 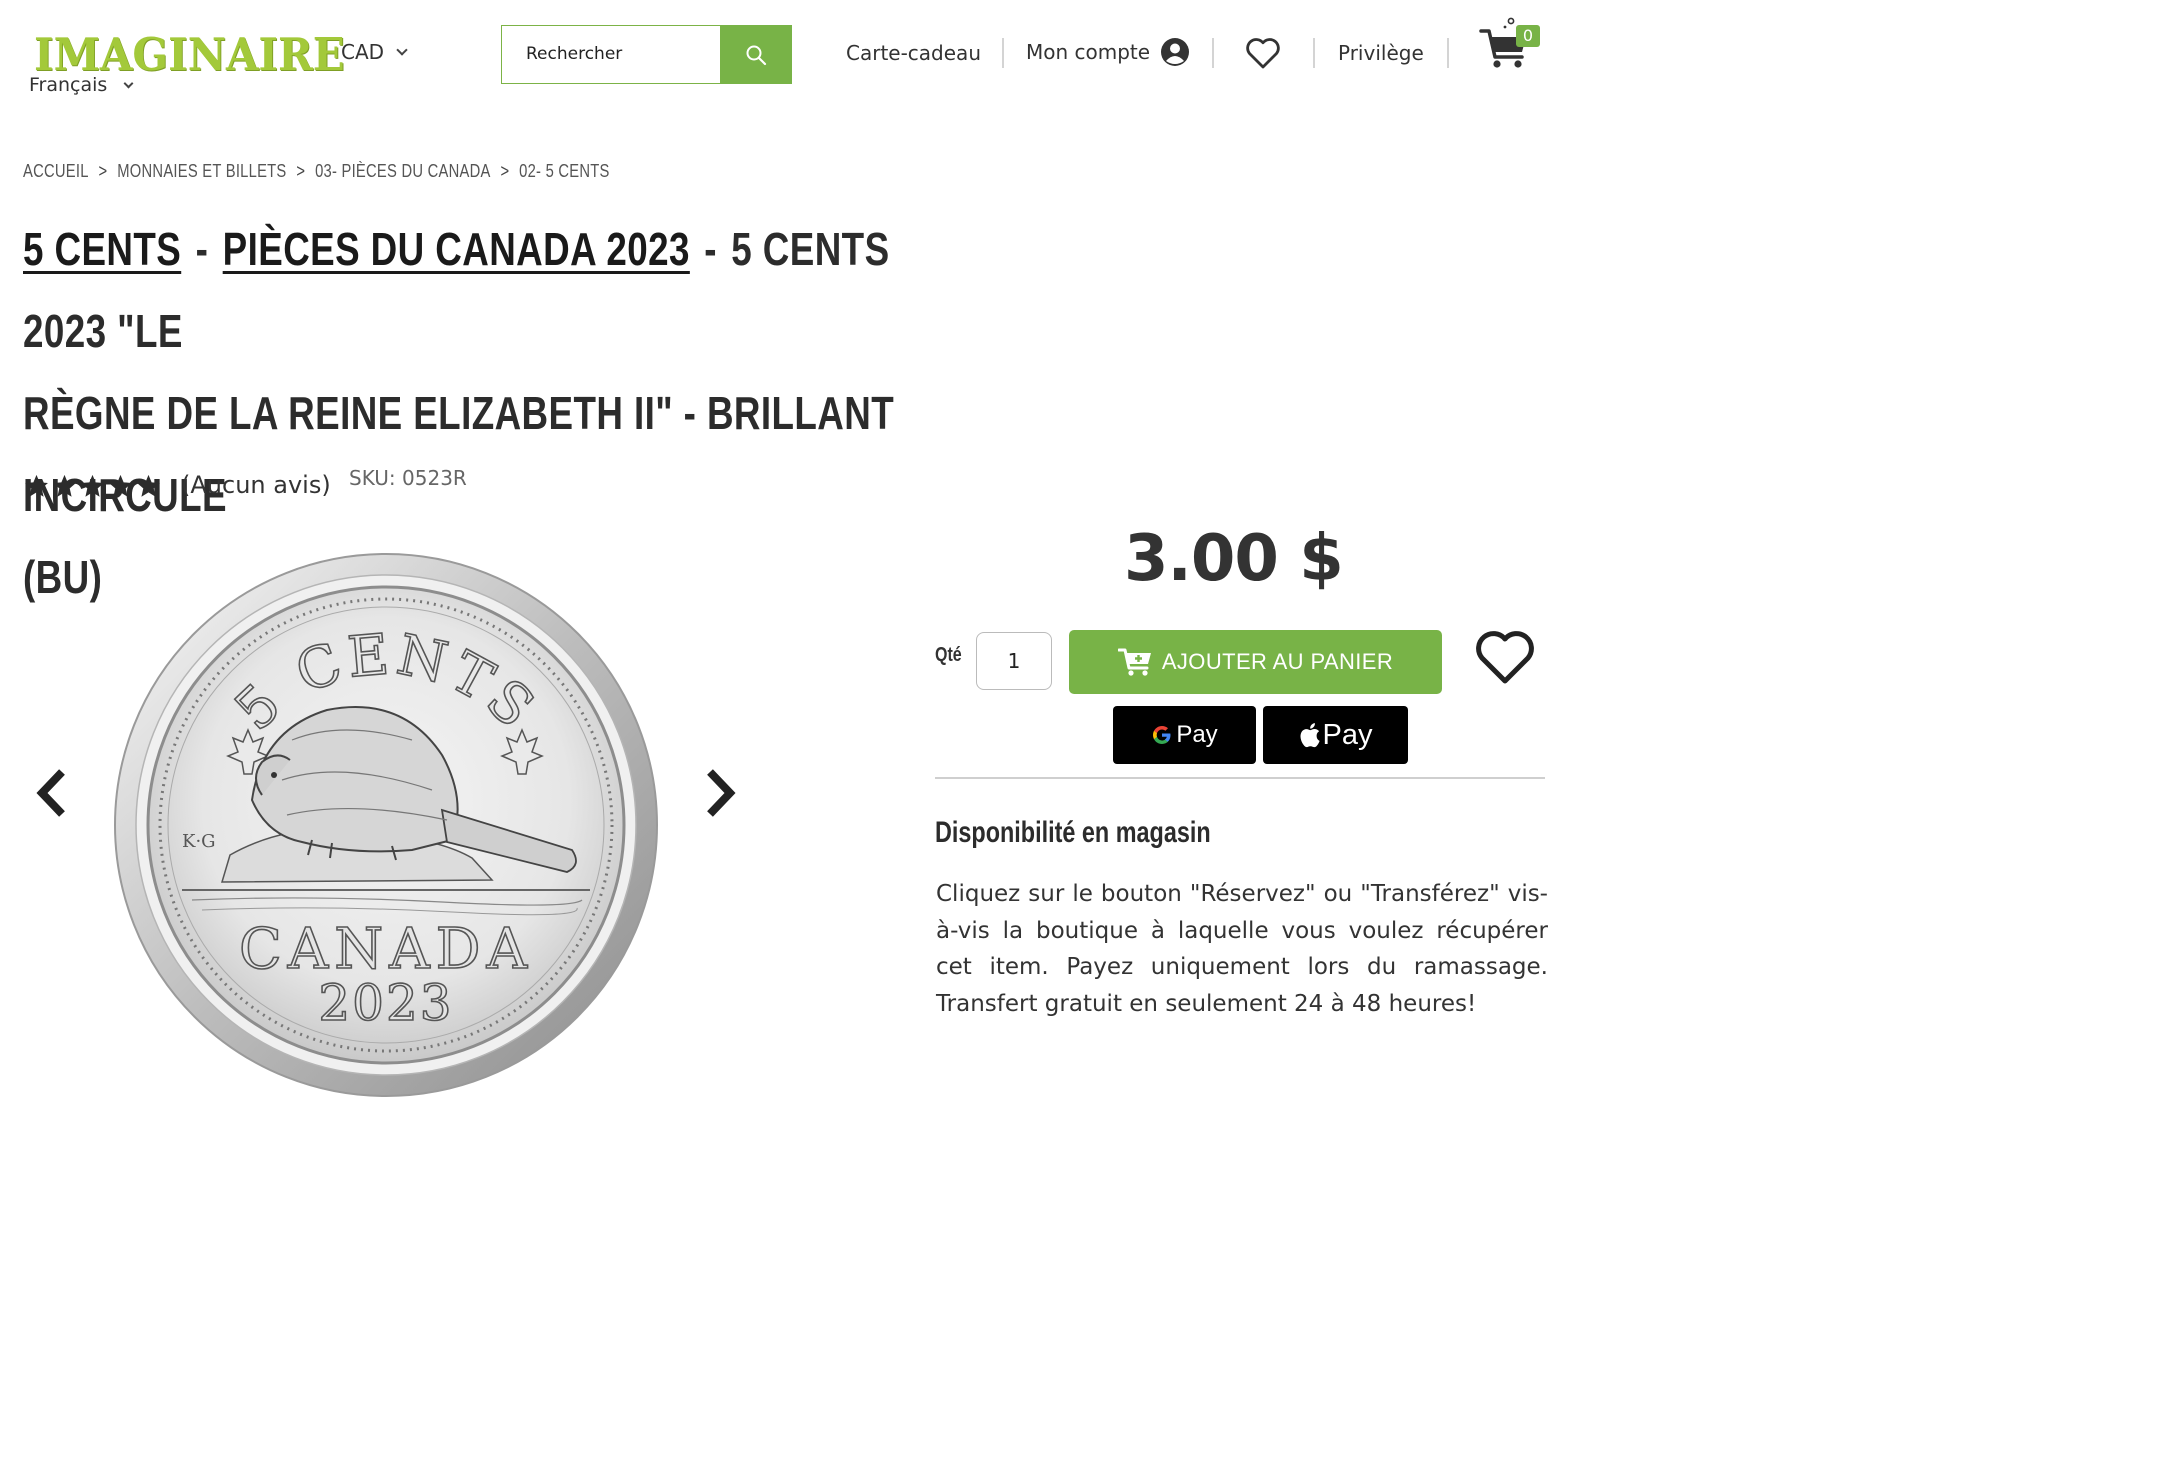 What do you see at coordinates (386, 949) in the screenshot?
I see `coin-country: CANADA` at bounding box center [386, 949].